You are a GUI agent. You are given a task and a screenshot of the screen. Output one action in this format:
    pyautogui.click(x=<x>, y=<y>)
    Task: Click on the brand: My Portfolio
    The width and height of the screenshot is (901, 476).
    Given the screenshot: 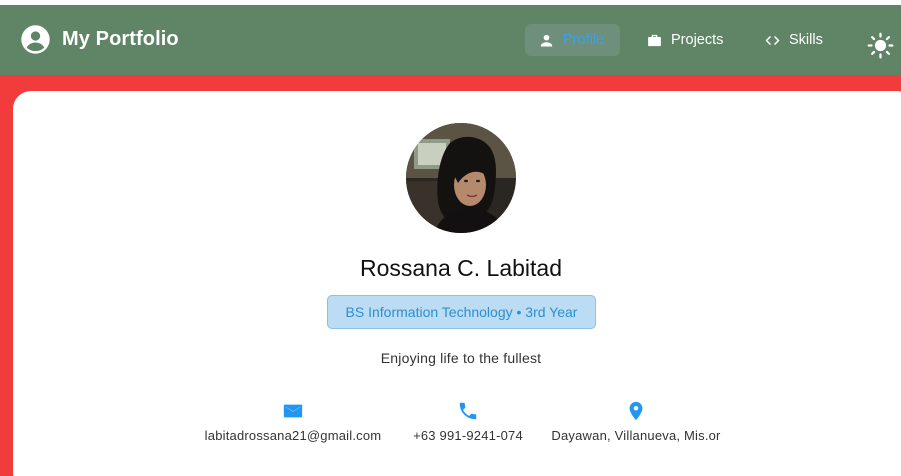 What is the action you would take?
    pyautogui.click(x=99, y=39)
    